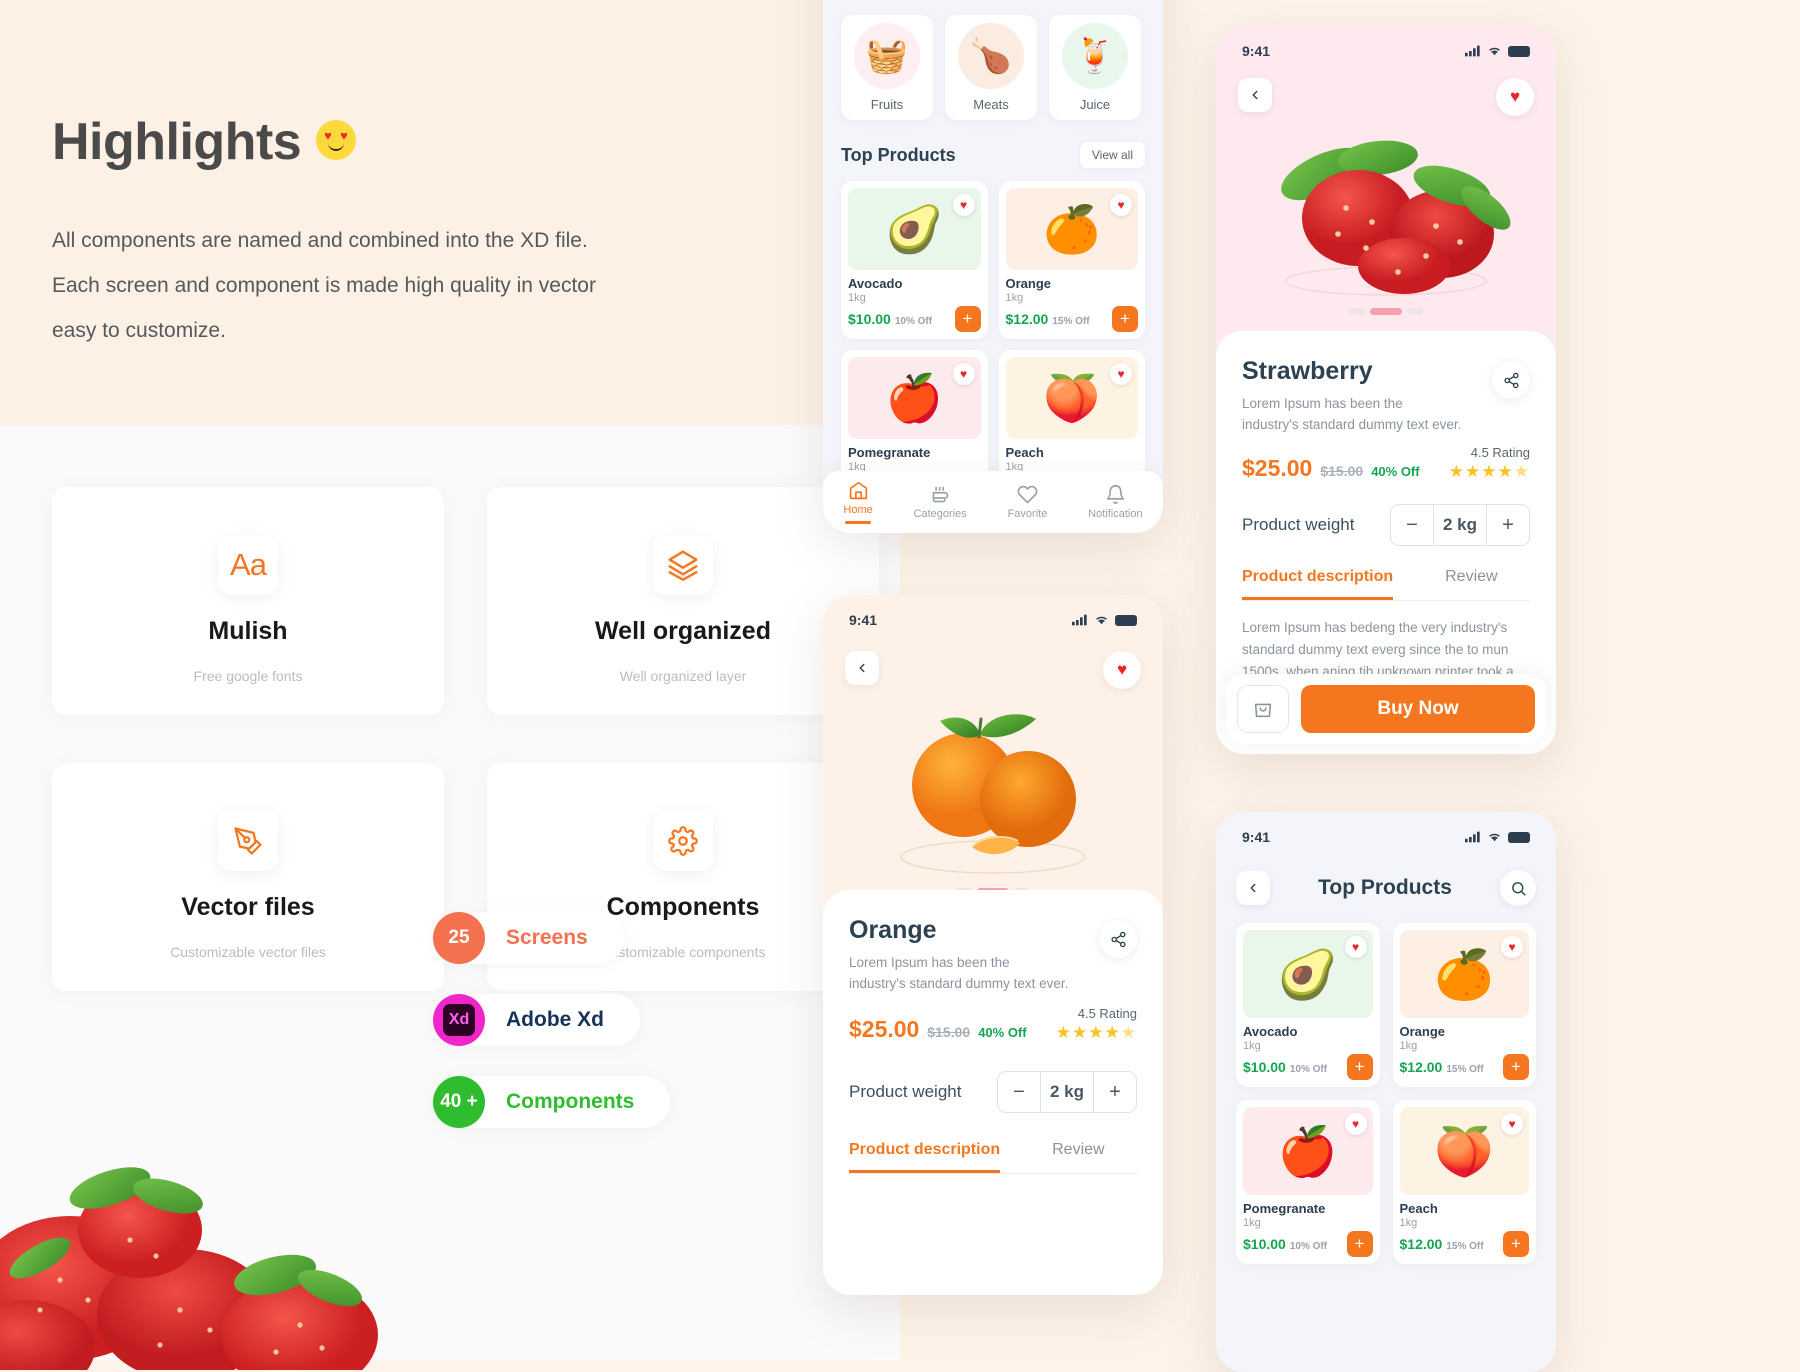 The height and width of the screenshot is (1372, 1800). I want to click on strawberry-hero-image, so click(1396, 218).